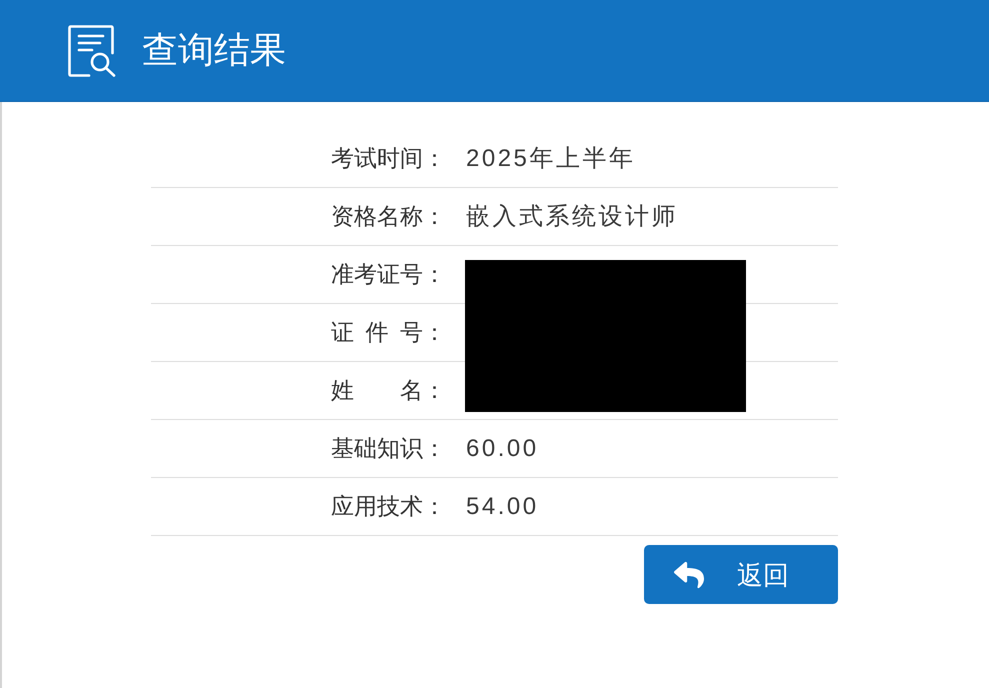 The height and width of the screenshot is (688, 989). I want to click on field-label: 考试时间：, so click(388, 159).